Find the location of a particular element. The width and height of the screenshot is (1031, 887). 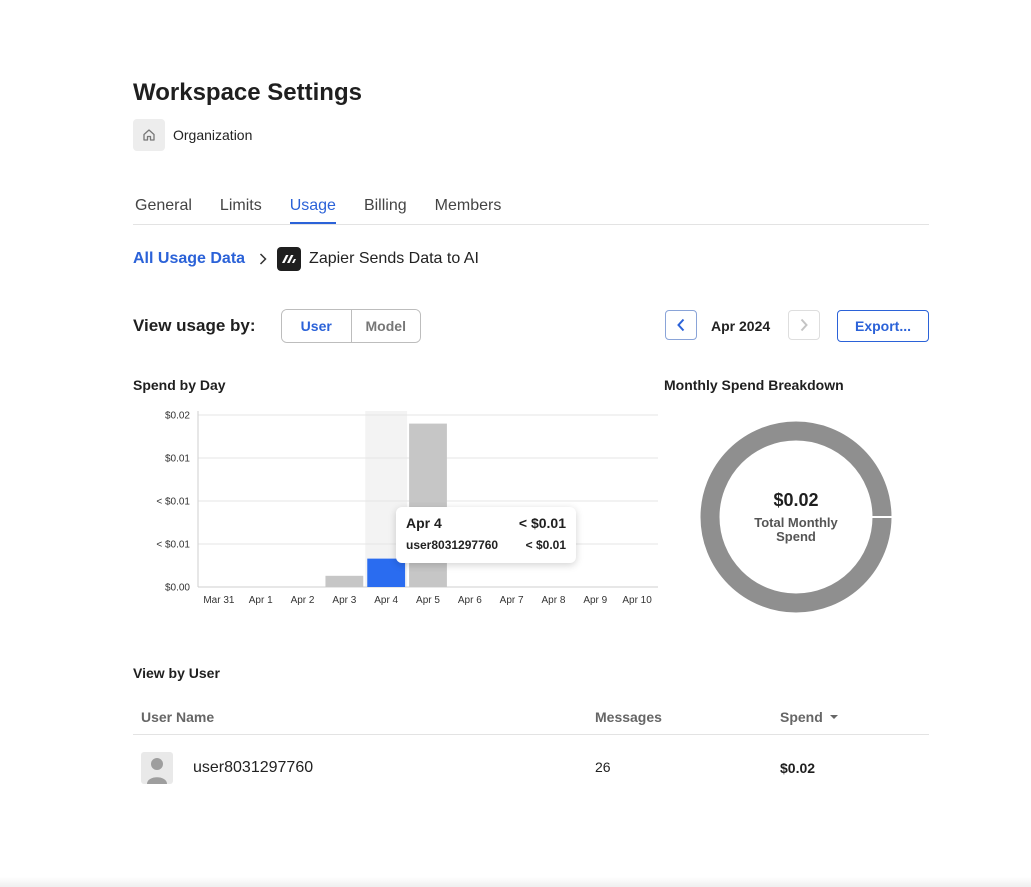

tab-members: Members is located at coordinates (468, 206).